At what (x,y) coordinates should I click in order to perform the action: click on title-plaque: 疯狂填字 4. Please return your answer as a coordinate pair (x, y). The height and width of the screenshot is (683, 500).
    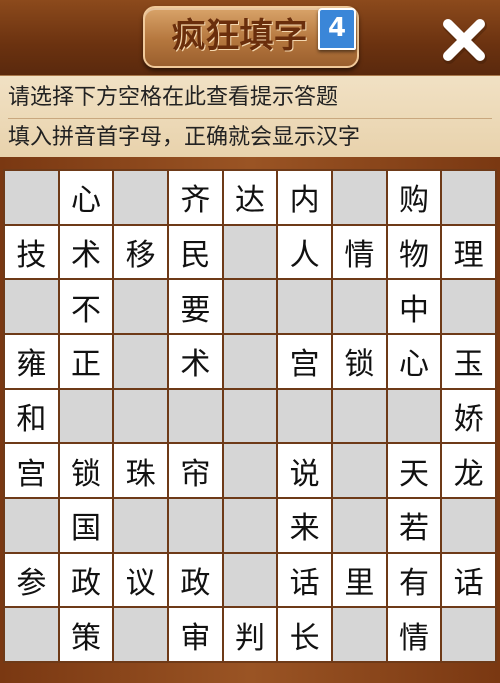
    Looking at the image, I should click on (251, 37).